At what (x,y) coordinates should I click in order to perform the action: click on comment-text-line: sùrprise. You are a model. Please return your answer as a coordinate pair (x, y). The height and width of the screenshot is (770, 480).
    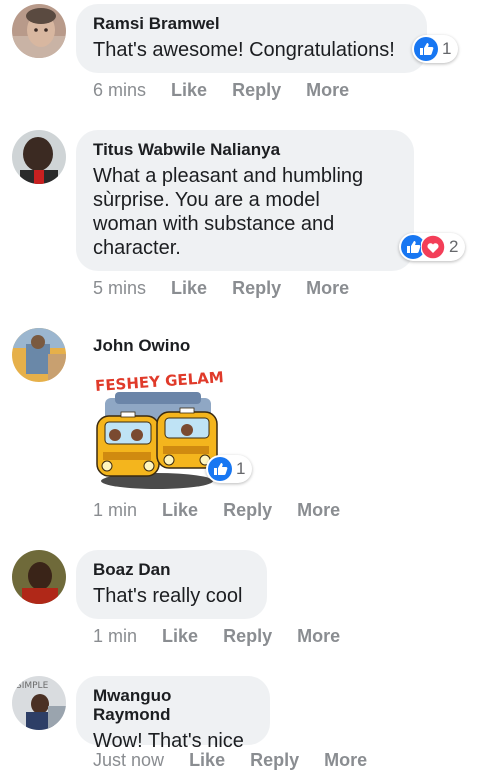
    Looking at the image, I should click on (206, 200).